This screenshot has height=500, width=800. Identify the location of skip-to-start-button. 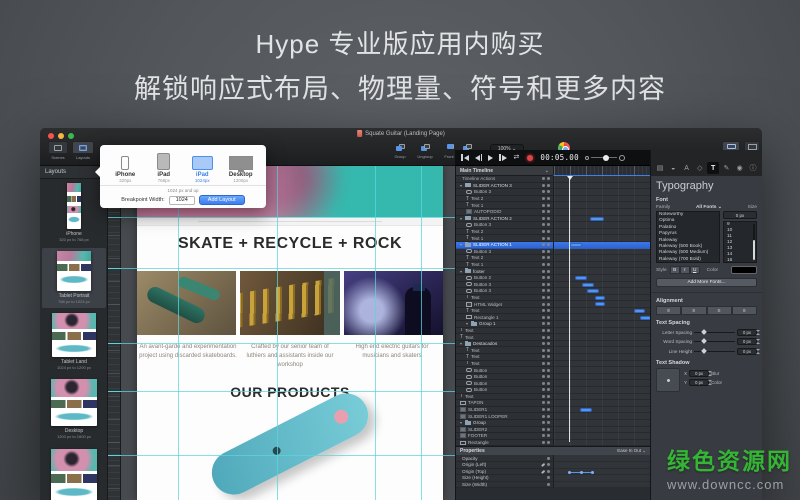
(465, 157).